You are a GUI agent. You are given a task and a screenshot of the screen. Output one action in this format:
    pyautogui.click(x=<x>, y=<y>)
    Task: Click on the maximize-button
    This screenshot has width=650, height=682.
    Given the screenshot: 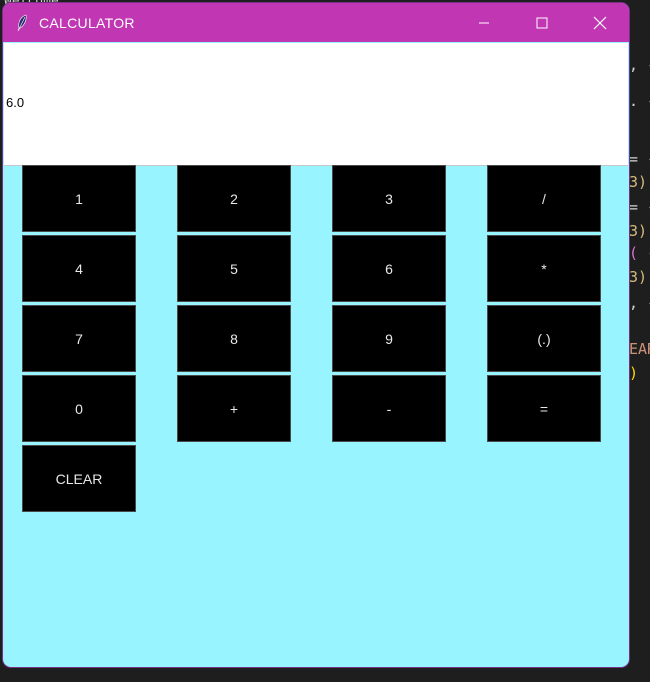 What is the action you would take?
    pyautogui.click(x=542, y=22)
    